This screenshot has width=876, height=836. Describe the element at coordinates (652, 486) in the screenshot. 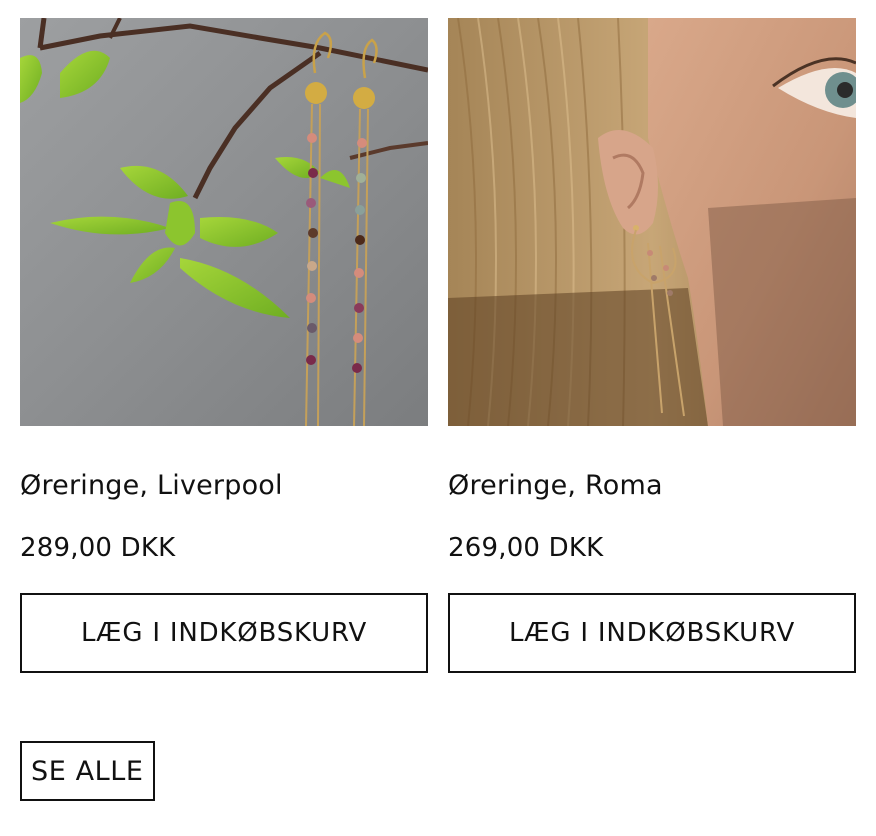

I see `product-title: Øreringe, Roma` at that location.